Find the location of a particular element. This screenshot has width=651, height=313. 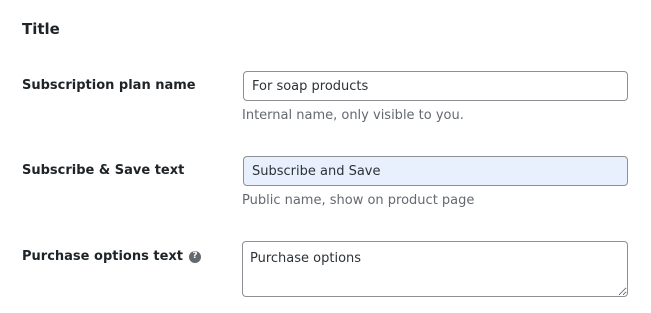

plan-name-label-text: Subscription plan name is located at coordinates (109, 85).